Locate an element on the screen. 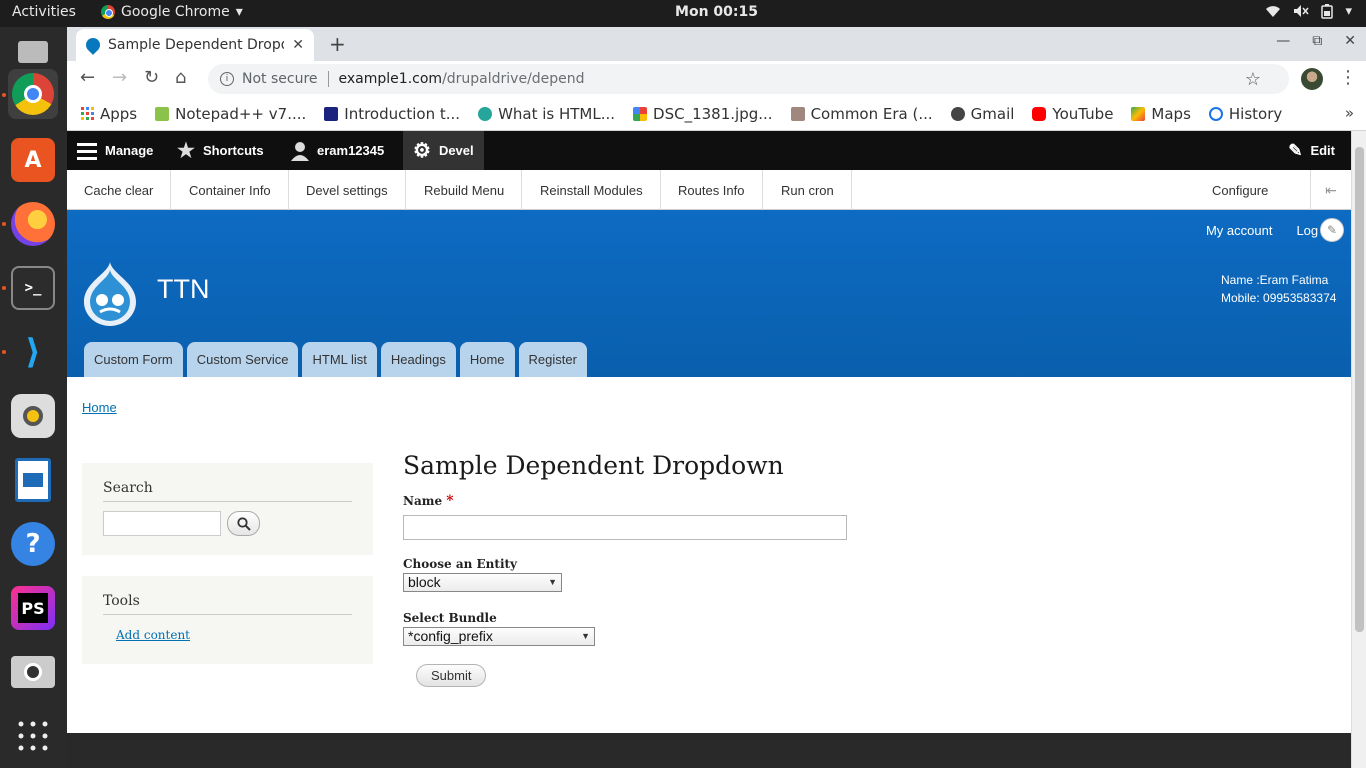 The height and width of the screenshot is (768, 1366). chrome-icon is located at coordinates (33, 94).